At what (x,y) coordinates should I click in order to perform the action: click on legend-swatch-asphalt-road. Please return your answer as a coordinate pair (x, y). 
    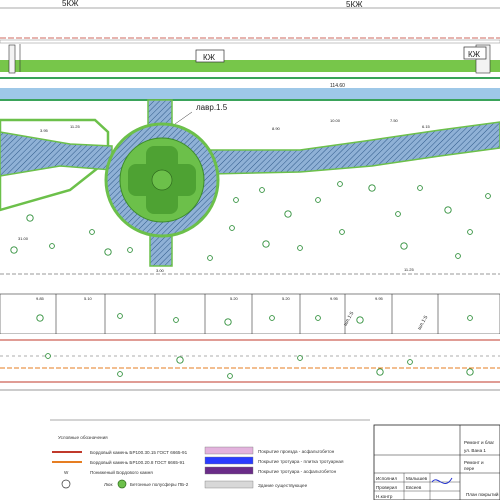
    Looking at the image, I should click on (229, 450).